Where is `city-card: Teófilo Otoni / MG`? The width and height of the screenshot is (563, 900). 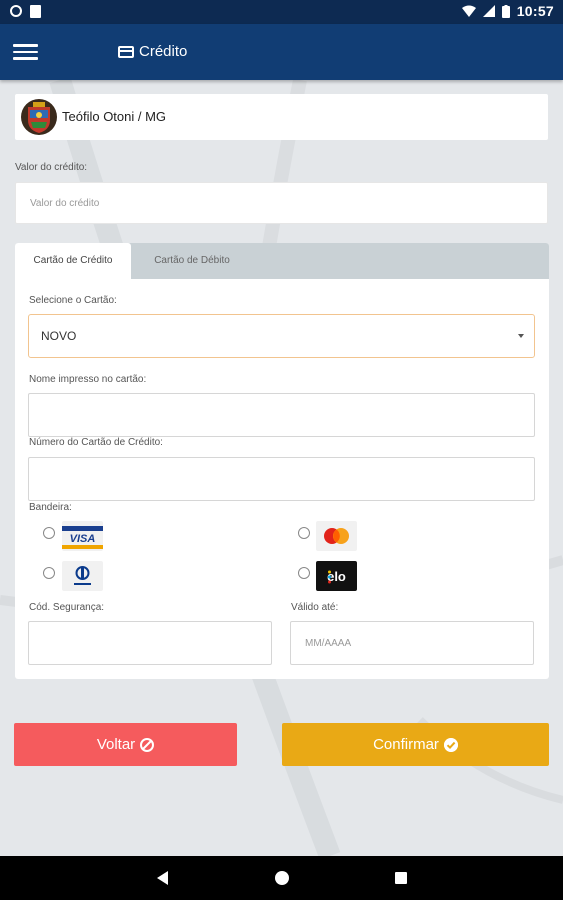
city-card: Teófilo Otoni / MG is located at coordinates (281, 117).